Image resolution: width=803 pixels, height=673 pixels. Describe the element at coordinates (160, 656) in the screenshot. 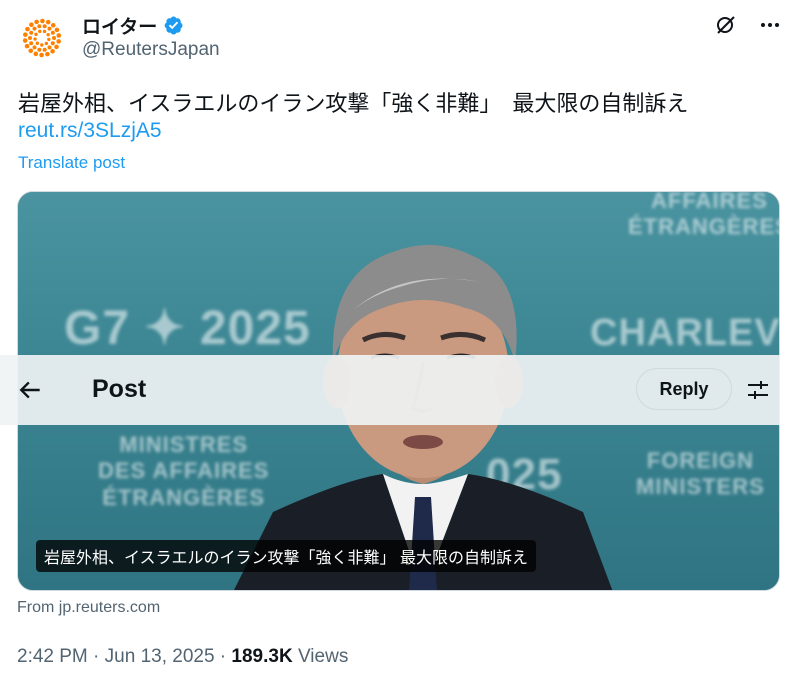

I see `post-date: Jun 13, 2025` at that location.